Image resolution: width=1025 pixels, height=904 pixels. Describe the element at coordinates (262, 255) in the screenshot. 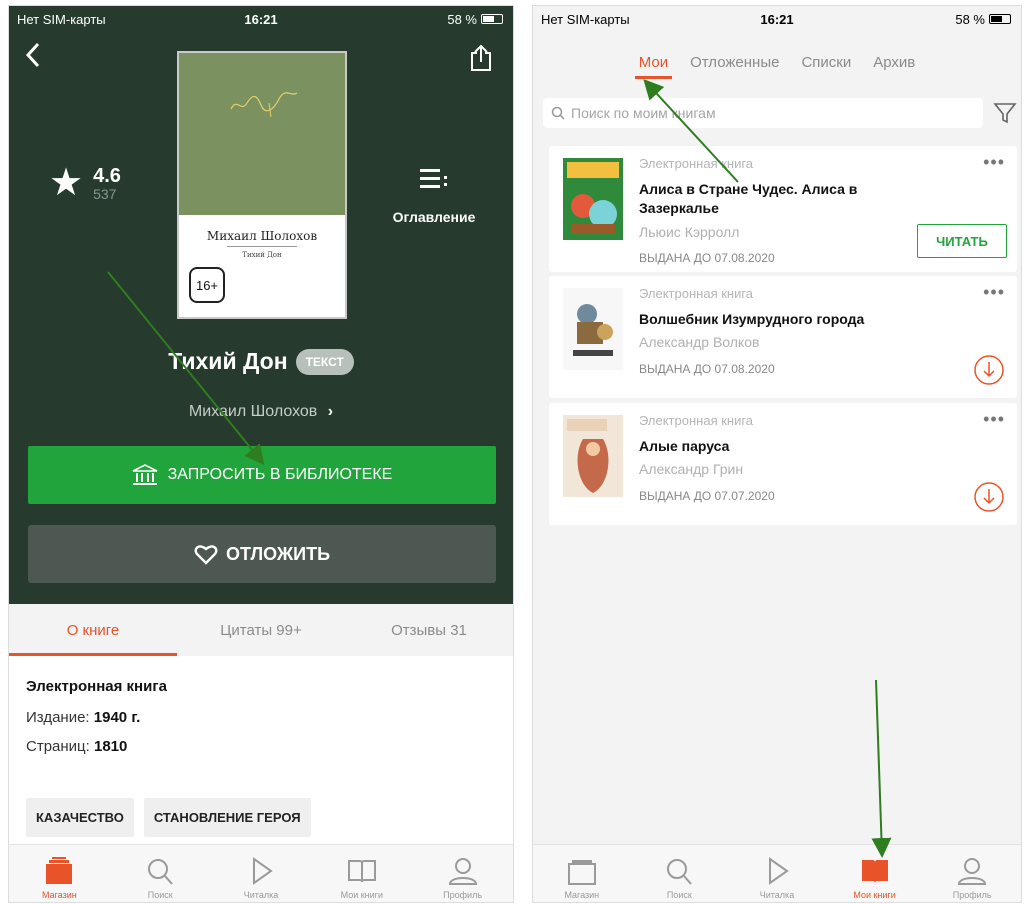

I see `cover-title: Тихий Дон` at that location.